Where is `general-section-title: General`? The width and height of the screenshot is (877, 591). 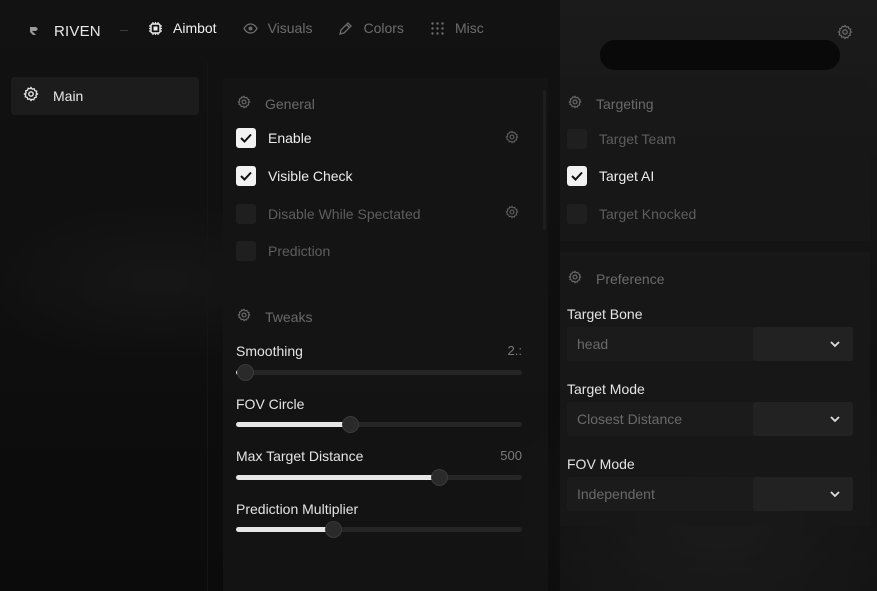 general-section-title: General is located at coordinates (276, 103).